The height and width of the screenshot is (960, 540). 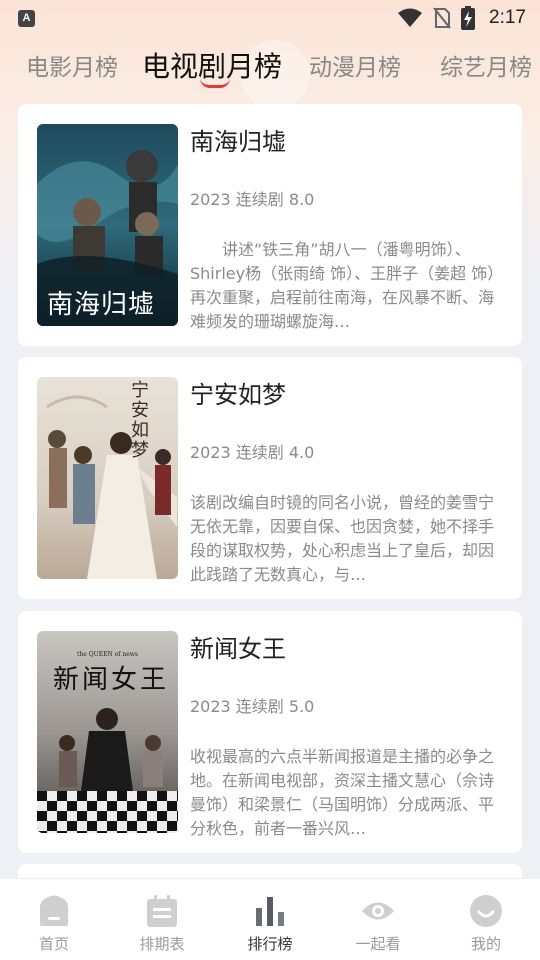 What do you see at coordinates (270, 944) in the screenshot?
I see `nav-label: 排行榜` at bounding box center [270, 944].